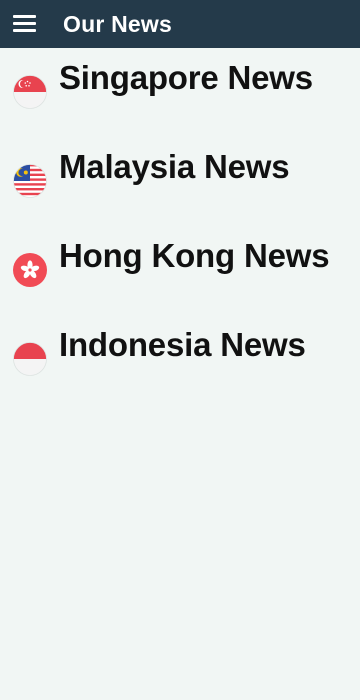 This screenshot has width=360, height=700. I want to click on menu-bar-middle, so click(24, 23).